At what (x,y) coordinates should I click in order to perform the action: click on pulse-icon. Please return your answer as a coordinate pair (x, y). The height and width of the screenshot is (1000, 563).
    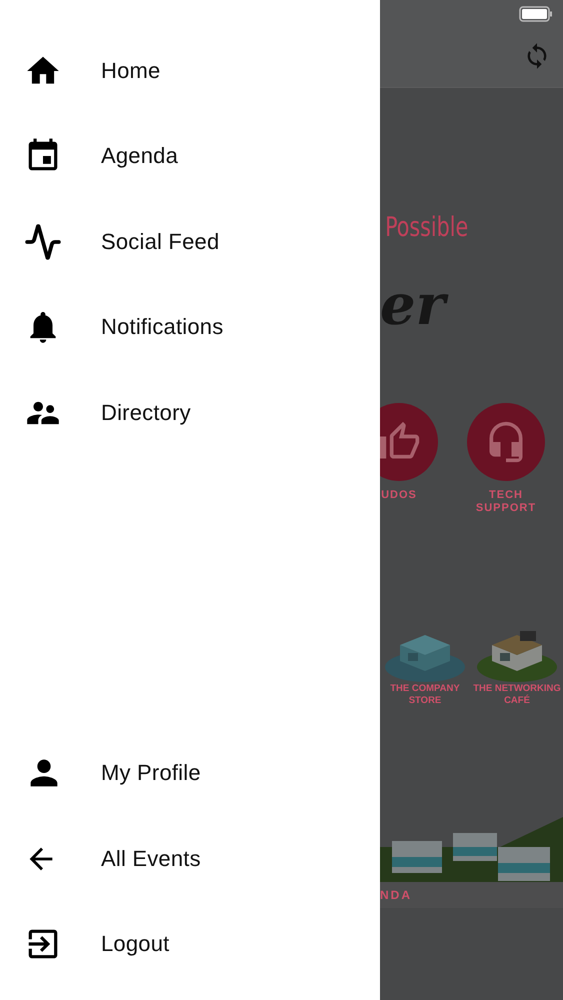
    Looking at the image, I should click on (43, 241).